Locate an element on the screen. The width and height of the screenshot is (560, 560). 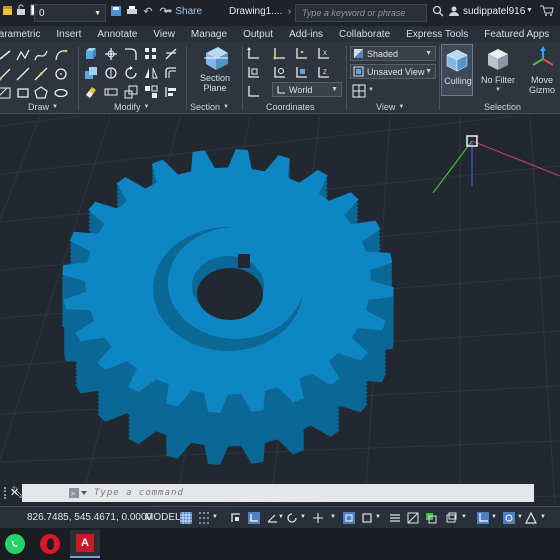
search-icon is located at coordinates (438, 12).